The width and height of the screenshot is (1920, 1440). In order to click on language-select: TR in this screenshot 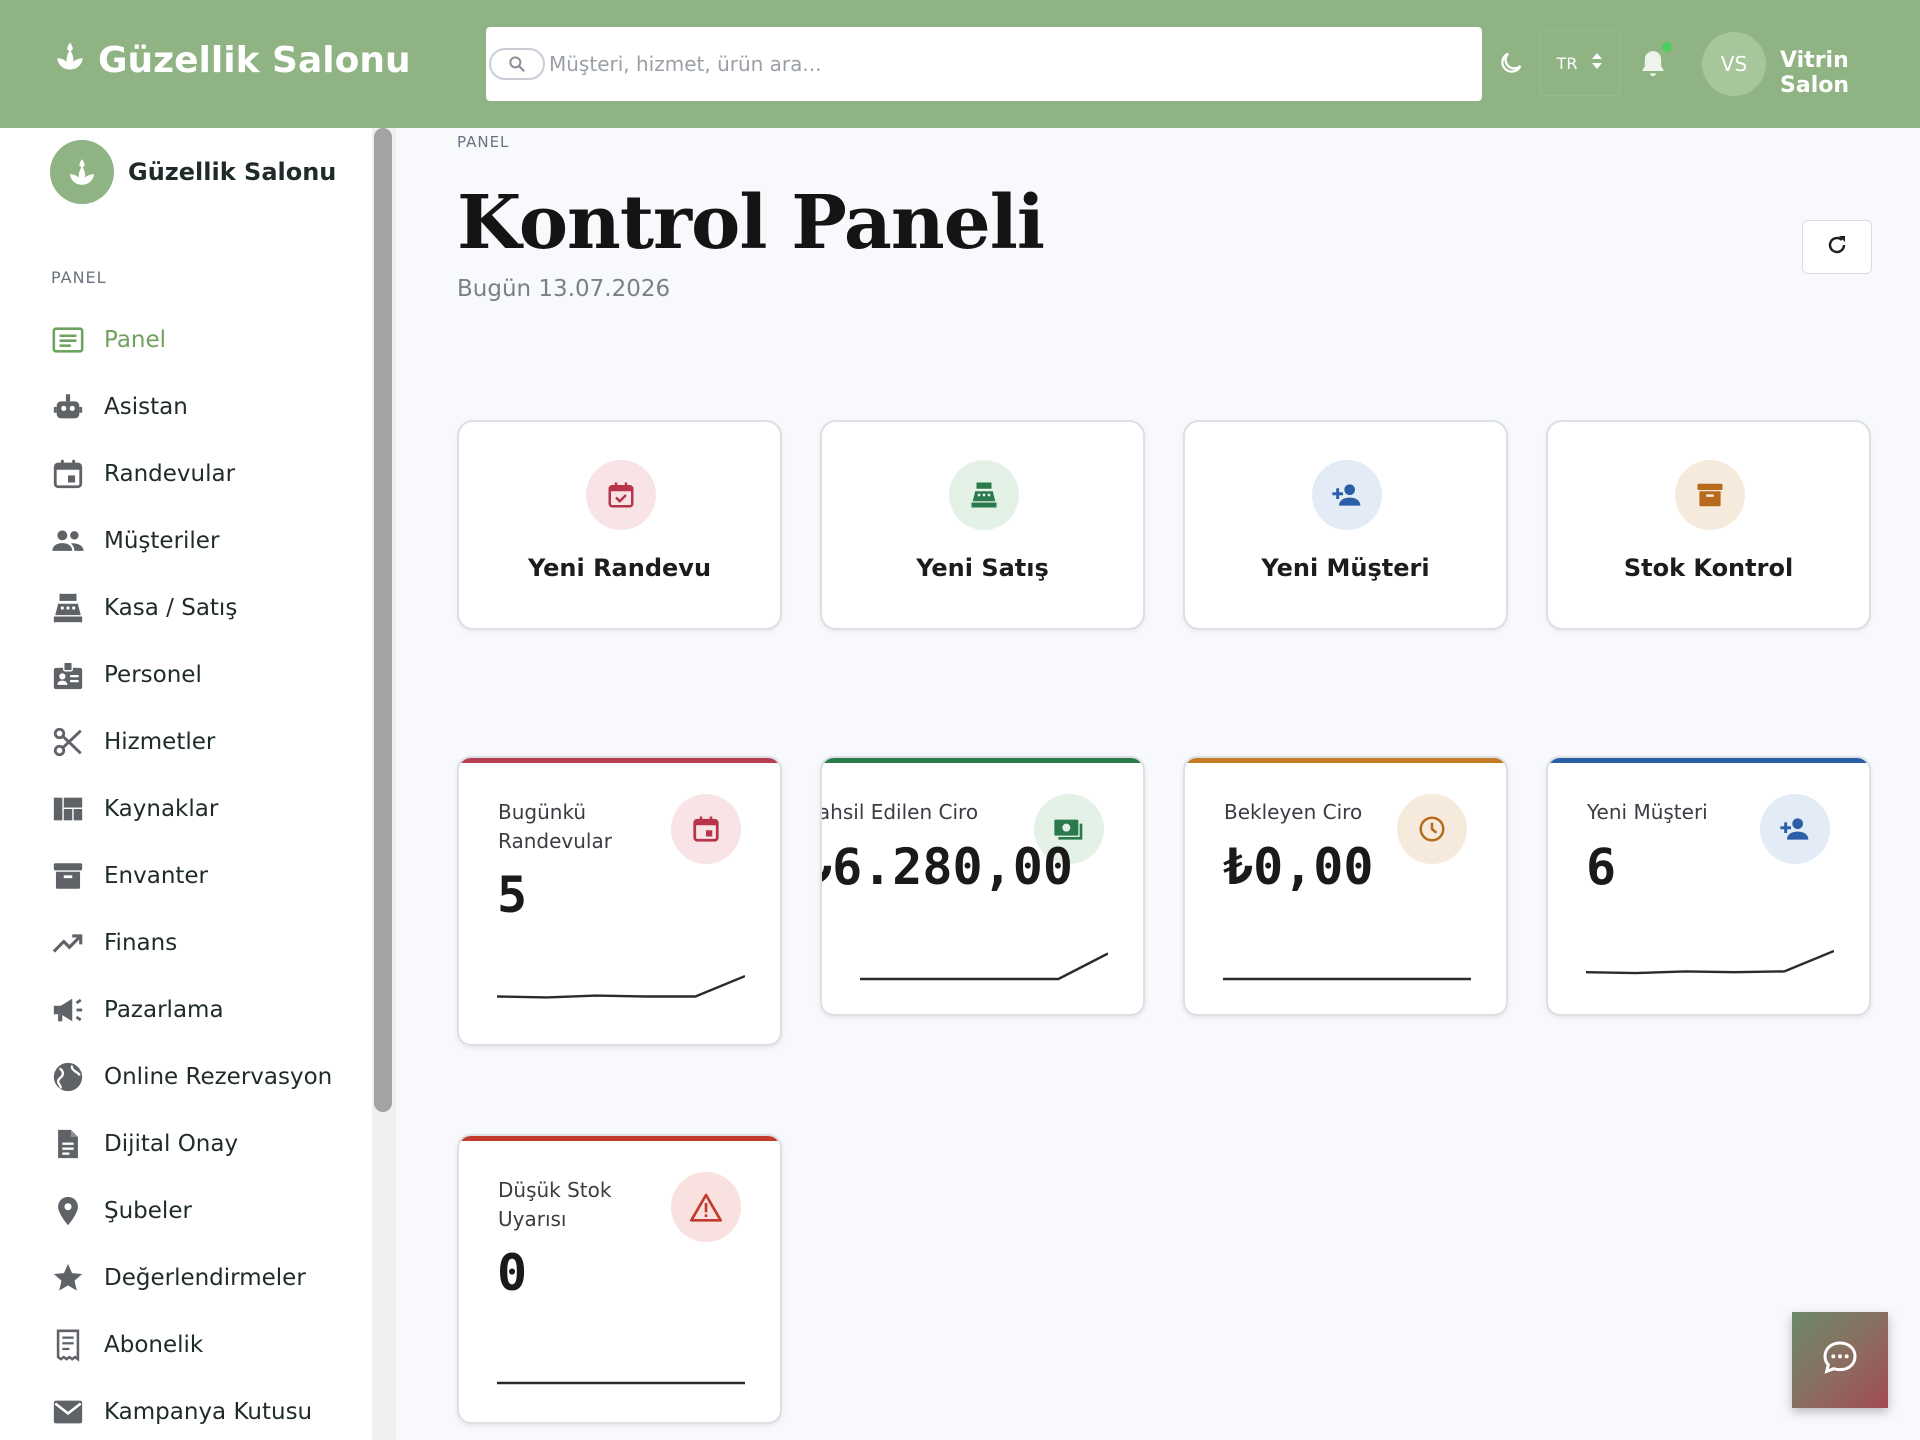, I will do `click(1580, 63)`.